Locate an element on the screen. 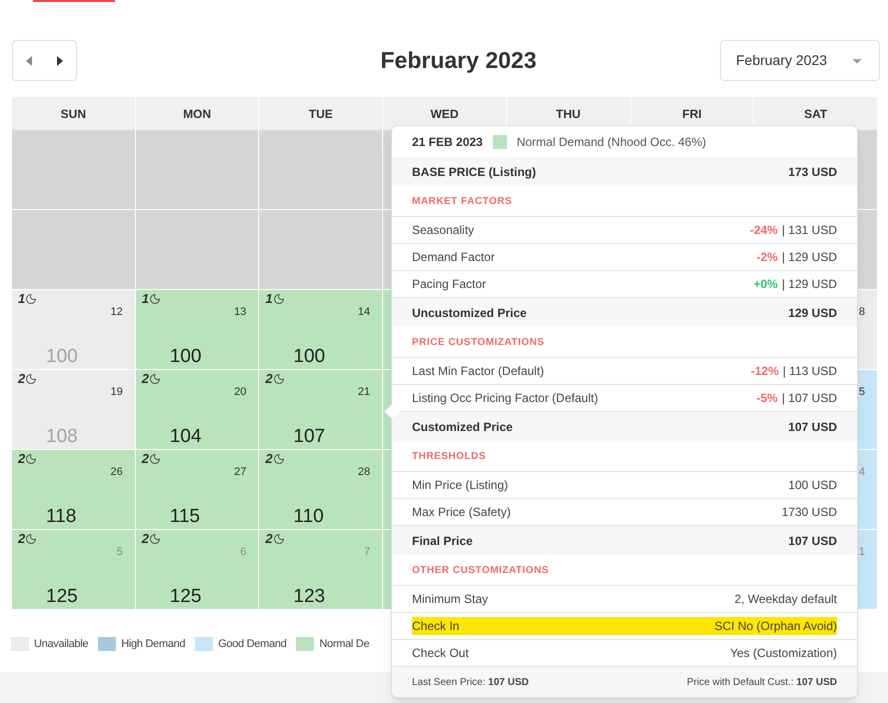 This screenshot has height=703, width=888. change-percent: -5% is located at coordinates (767, 398).